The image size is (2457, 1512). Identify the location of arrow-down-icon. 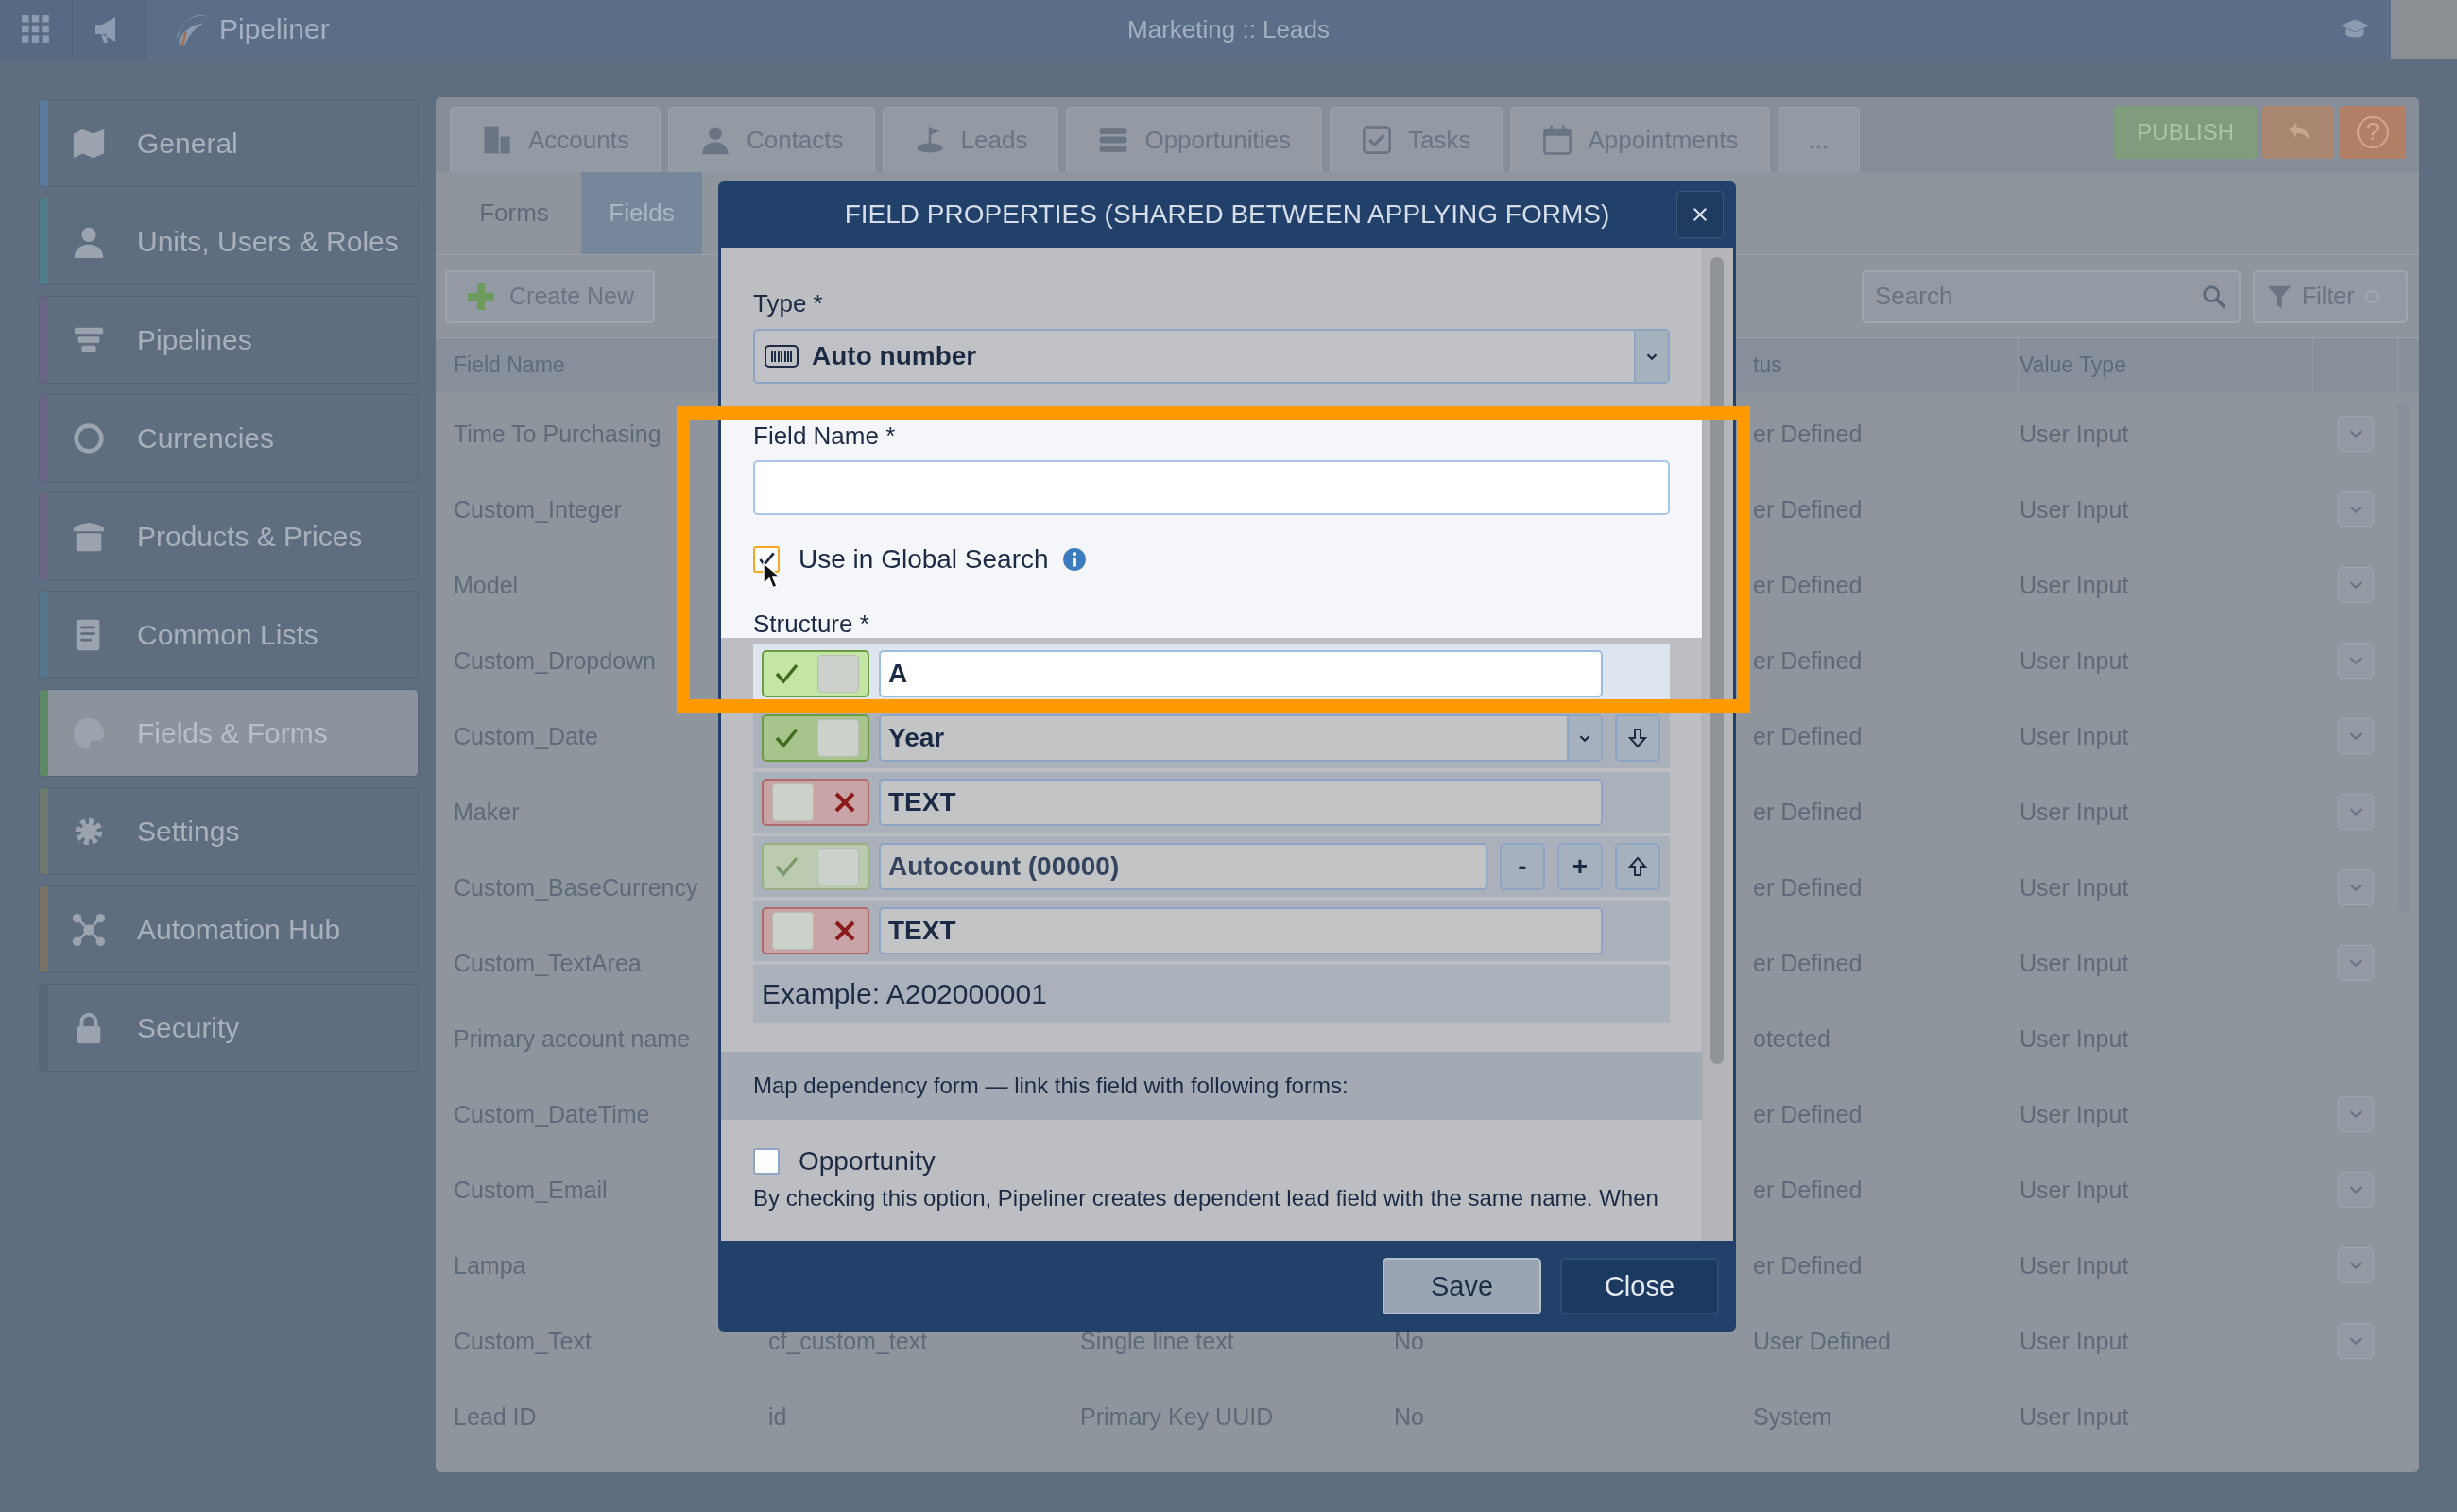
(1637, 738).